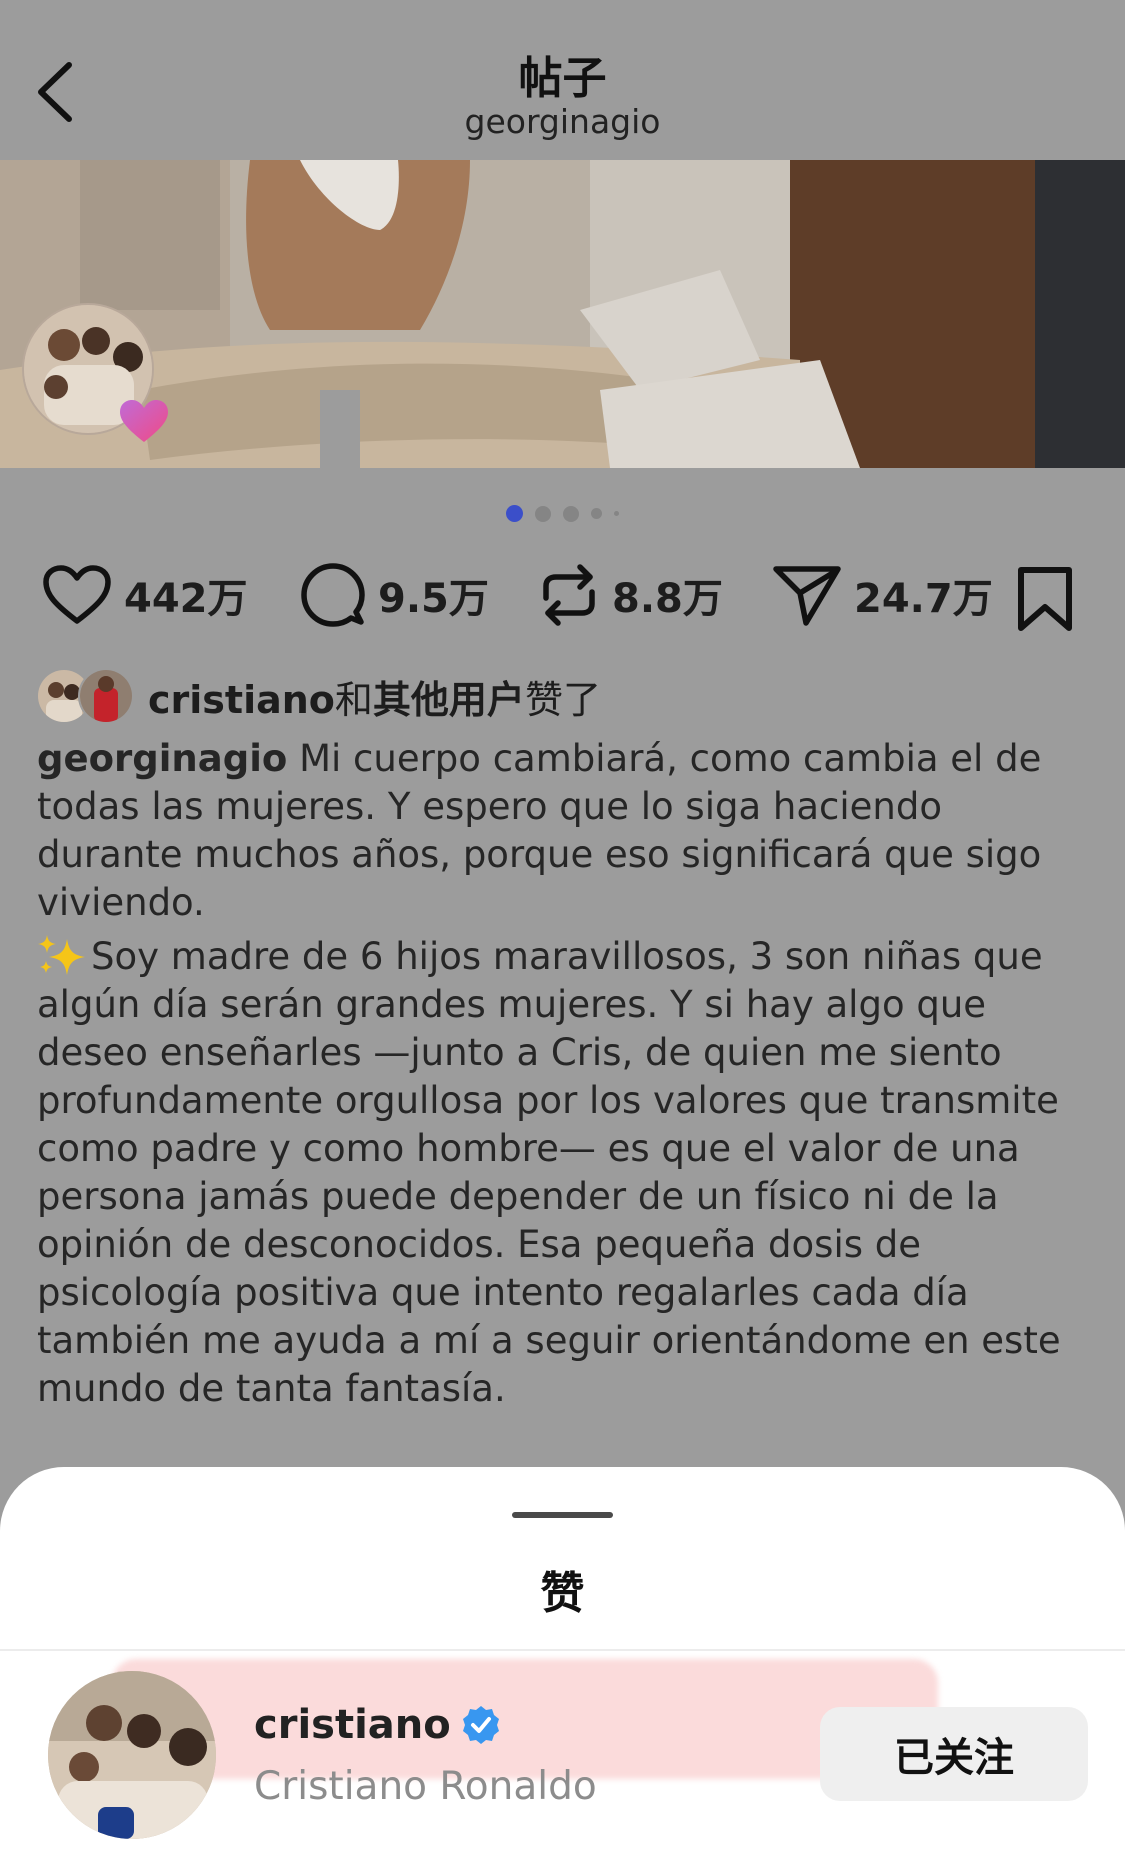 The image size is (1125, 1866). I want to click on liked-by-row: cristiano和其他用户赞了, so click(318, 696).